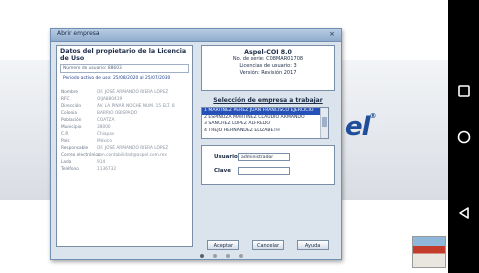 This screenshot has width=479, height=273. Describe the element at coordinates (464, 91) in the screenshot. I see `recents-square-icon` at that location.